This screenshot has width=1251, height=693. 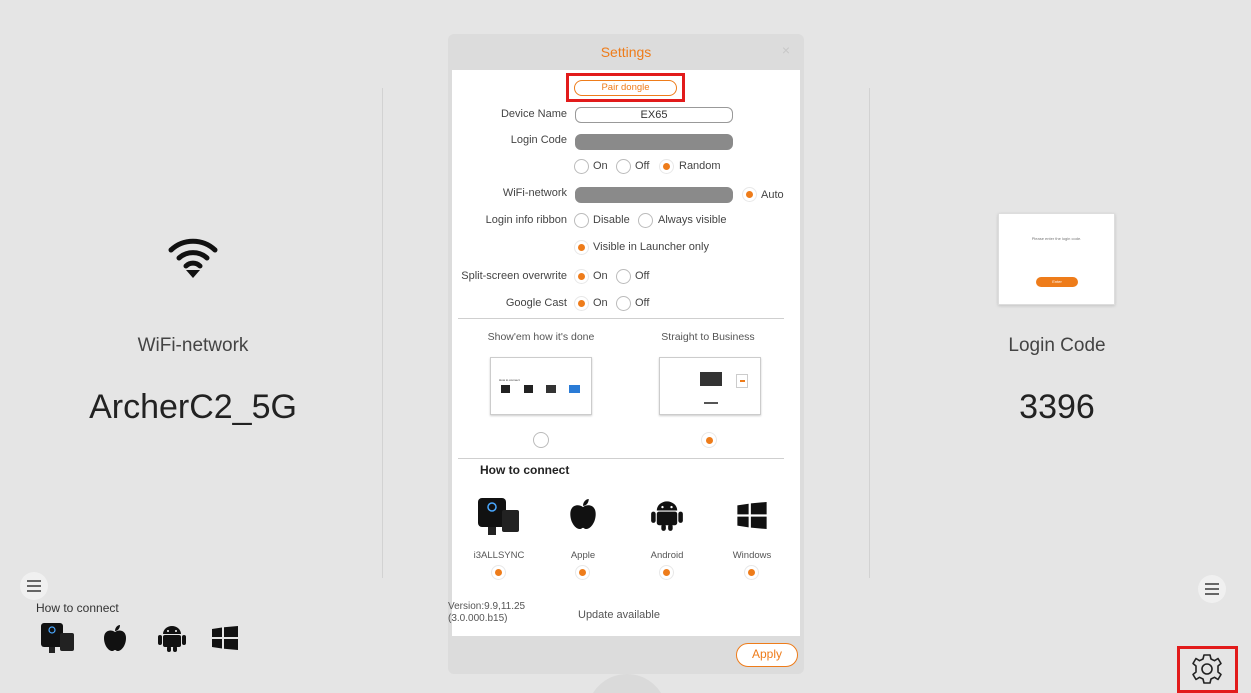 I want to click on how-to-connect-title: How to connect, so click(x=525, y=470).